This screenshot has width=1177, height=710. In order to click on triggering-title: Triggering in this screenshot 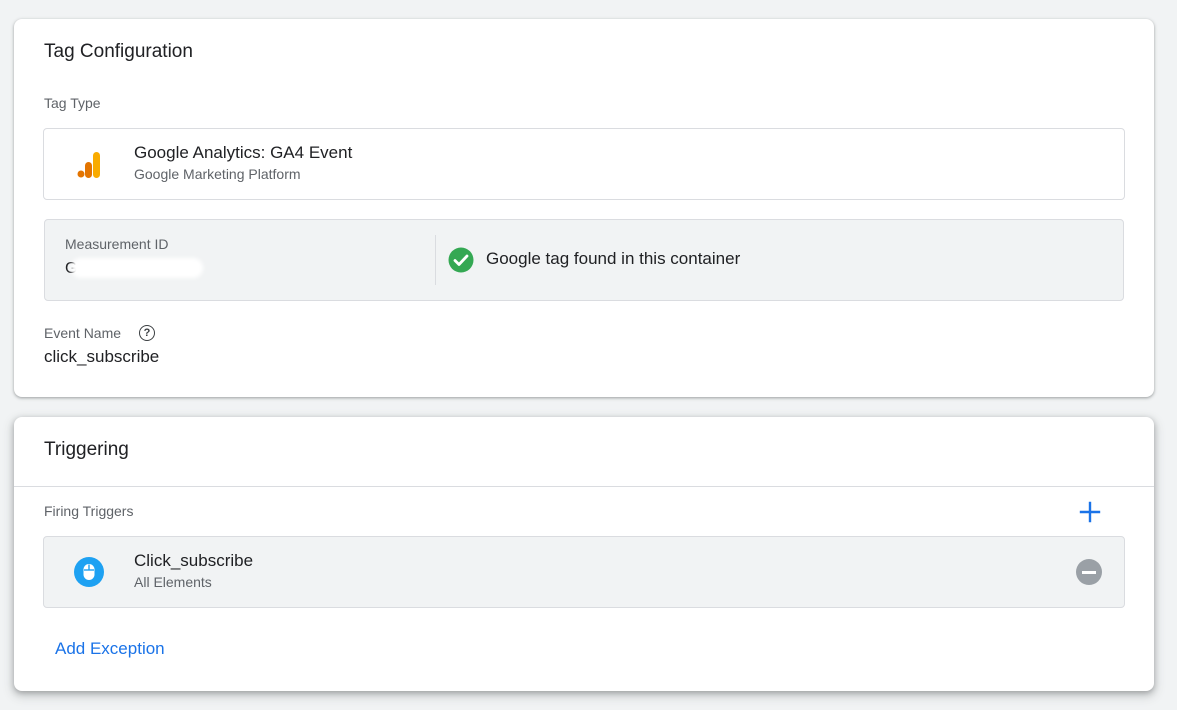, I will do `click(86, 449)`.